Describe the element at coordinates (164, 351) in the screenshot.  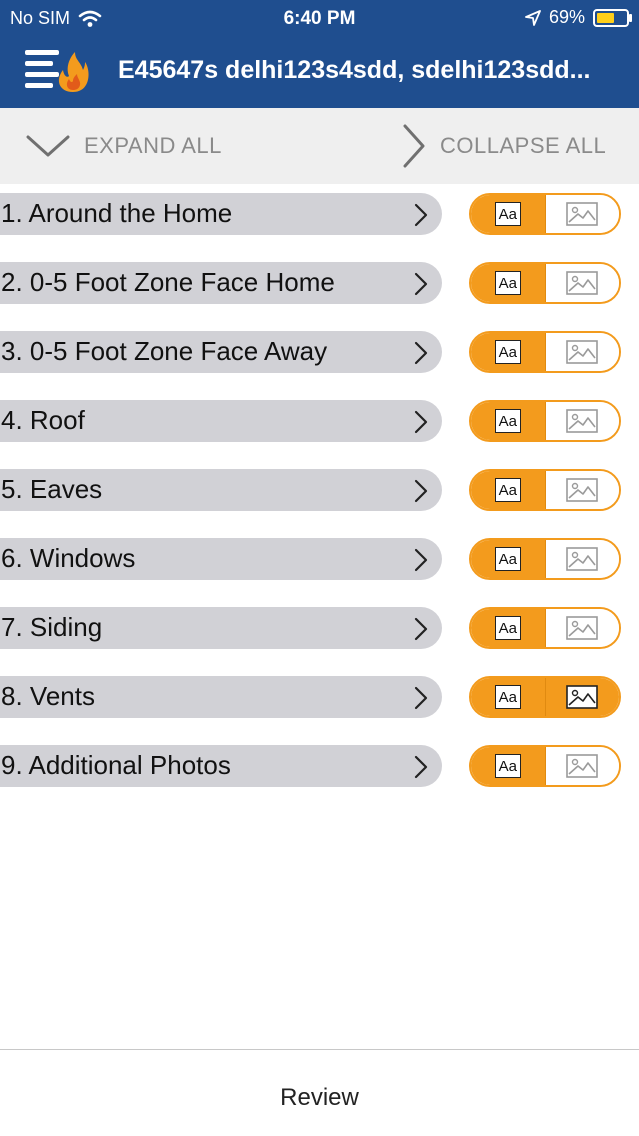
I see `section-title: 3. 0-5 Foot Zone Face Away` at that location.